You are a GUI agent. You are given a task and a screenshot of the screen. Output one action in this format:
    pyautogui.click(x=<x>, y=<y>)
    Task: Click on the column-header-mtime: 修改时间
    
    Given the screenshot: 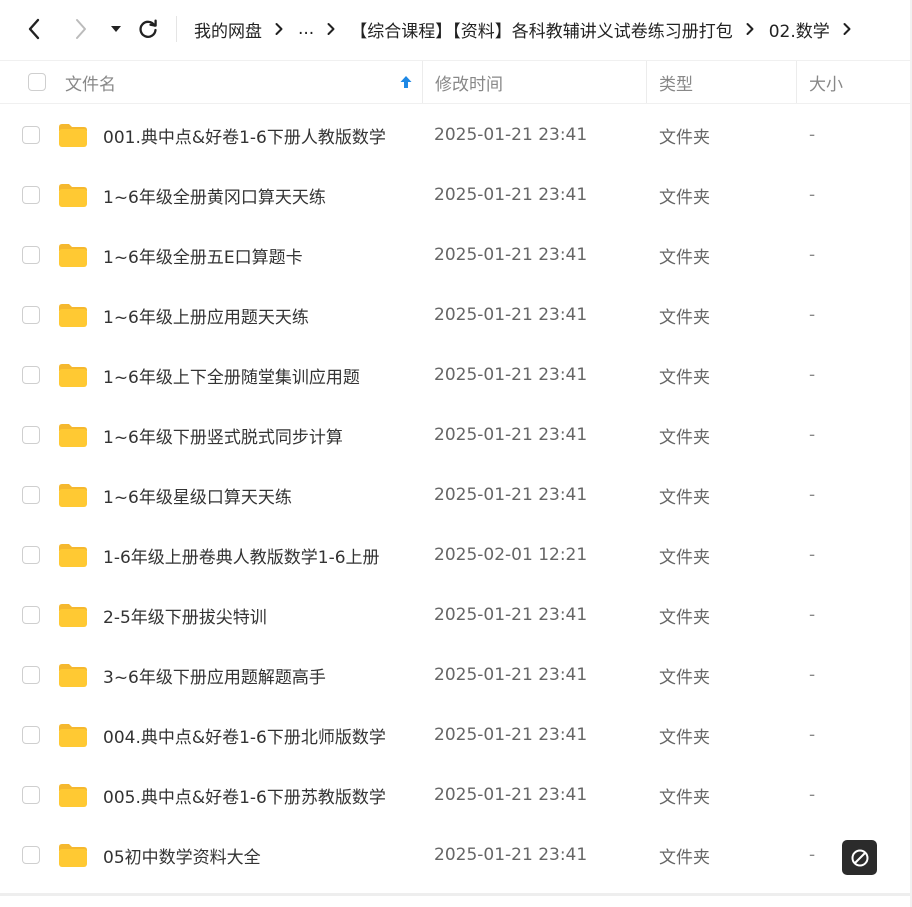 What is the action you would take?
    pyautogui.click(x=534, y=82)
    